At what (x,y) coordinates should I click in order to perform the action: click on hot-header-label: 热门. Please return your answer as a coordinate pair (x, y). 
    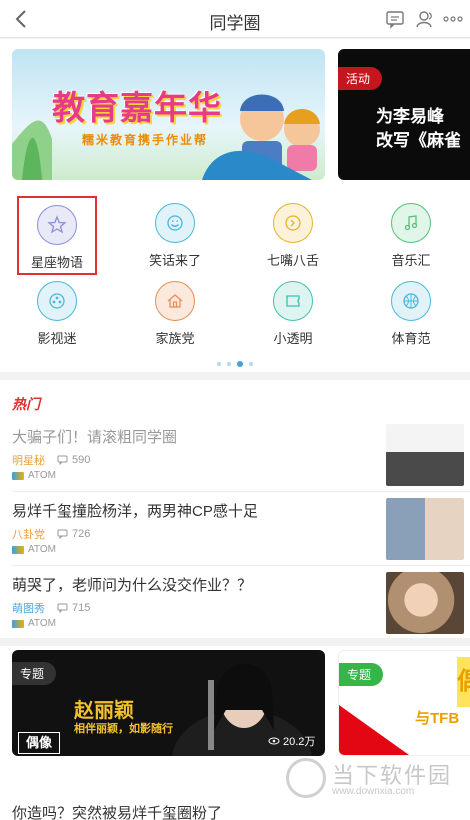
    Looking at the image, I should click on (26, 404).